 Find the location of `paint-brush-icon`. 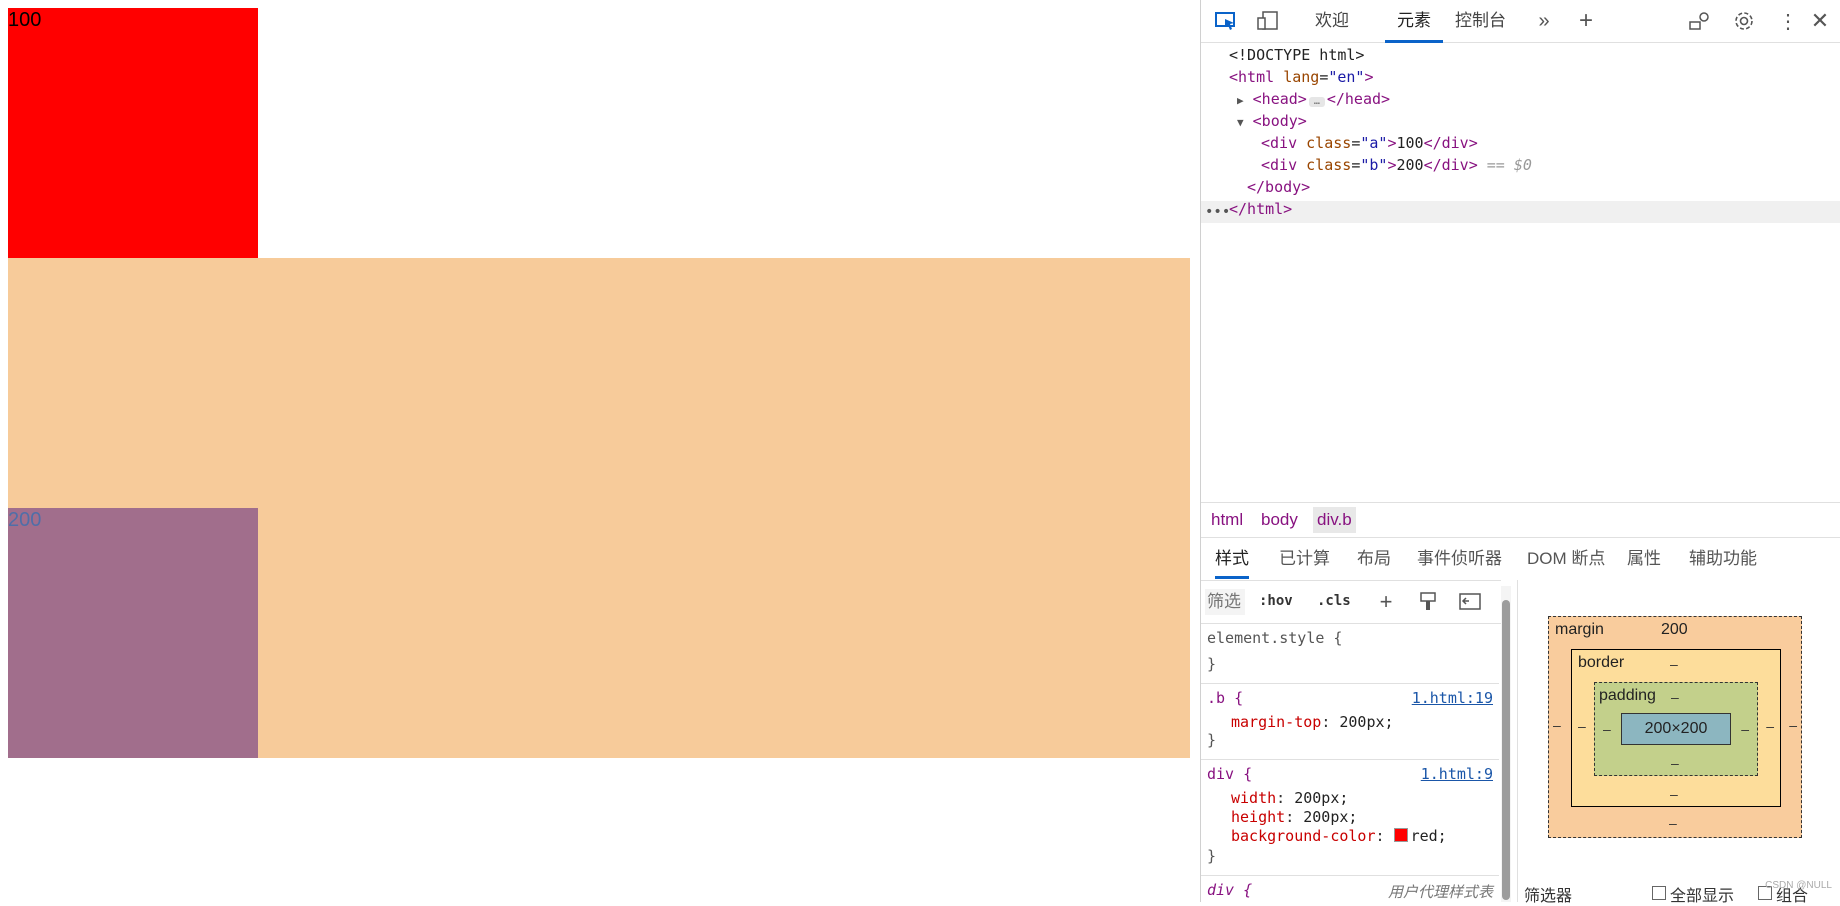

paint-brush-icon is located at coordinates (1428, 602).